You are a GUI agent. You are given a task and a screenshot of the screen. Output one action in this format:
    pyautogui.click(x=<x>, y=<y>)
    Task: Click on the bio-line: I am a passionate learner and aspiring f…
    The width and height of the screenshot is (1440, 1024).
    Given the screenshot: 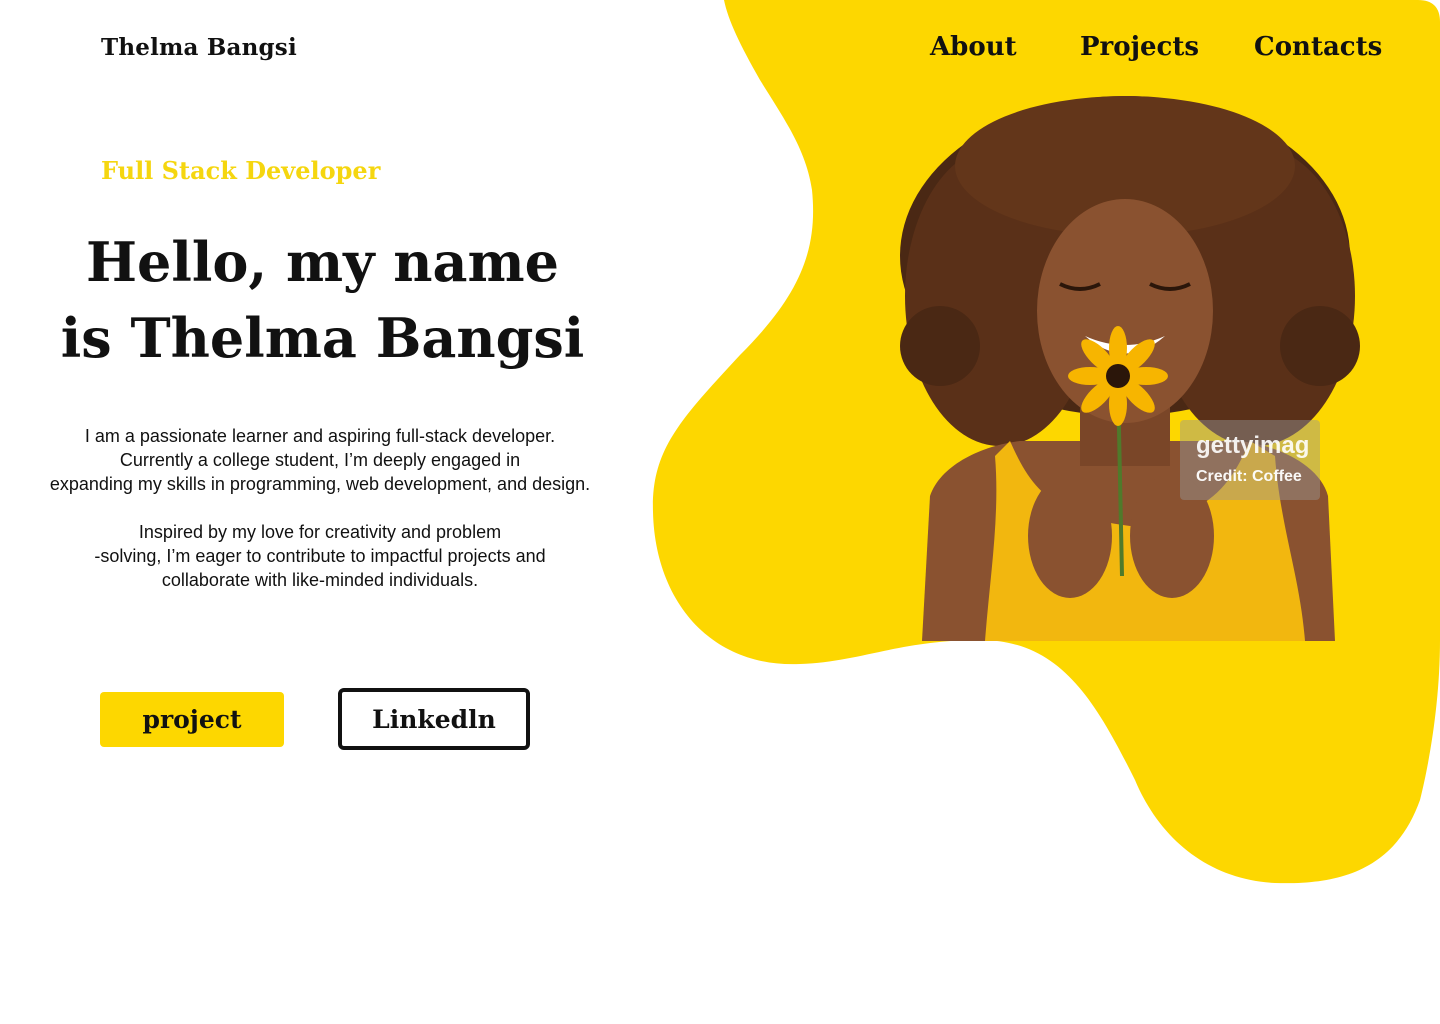 What is the action you would take?
    pyautogui.click(x=320, y=436)
    